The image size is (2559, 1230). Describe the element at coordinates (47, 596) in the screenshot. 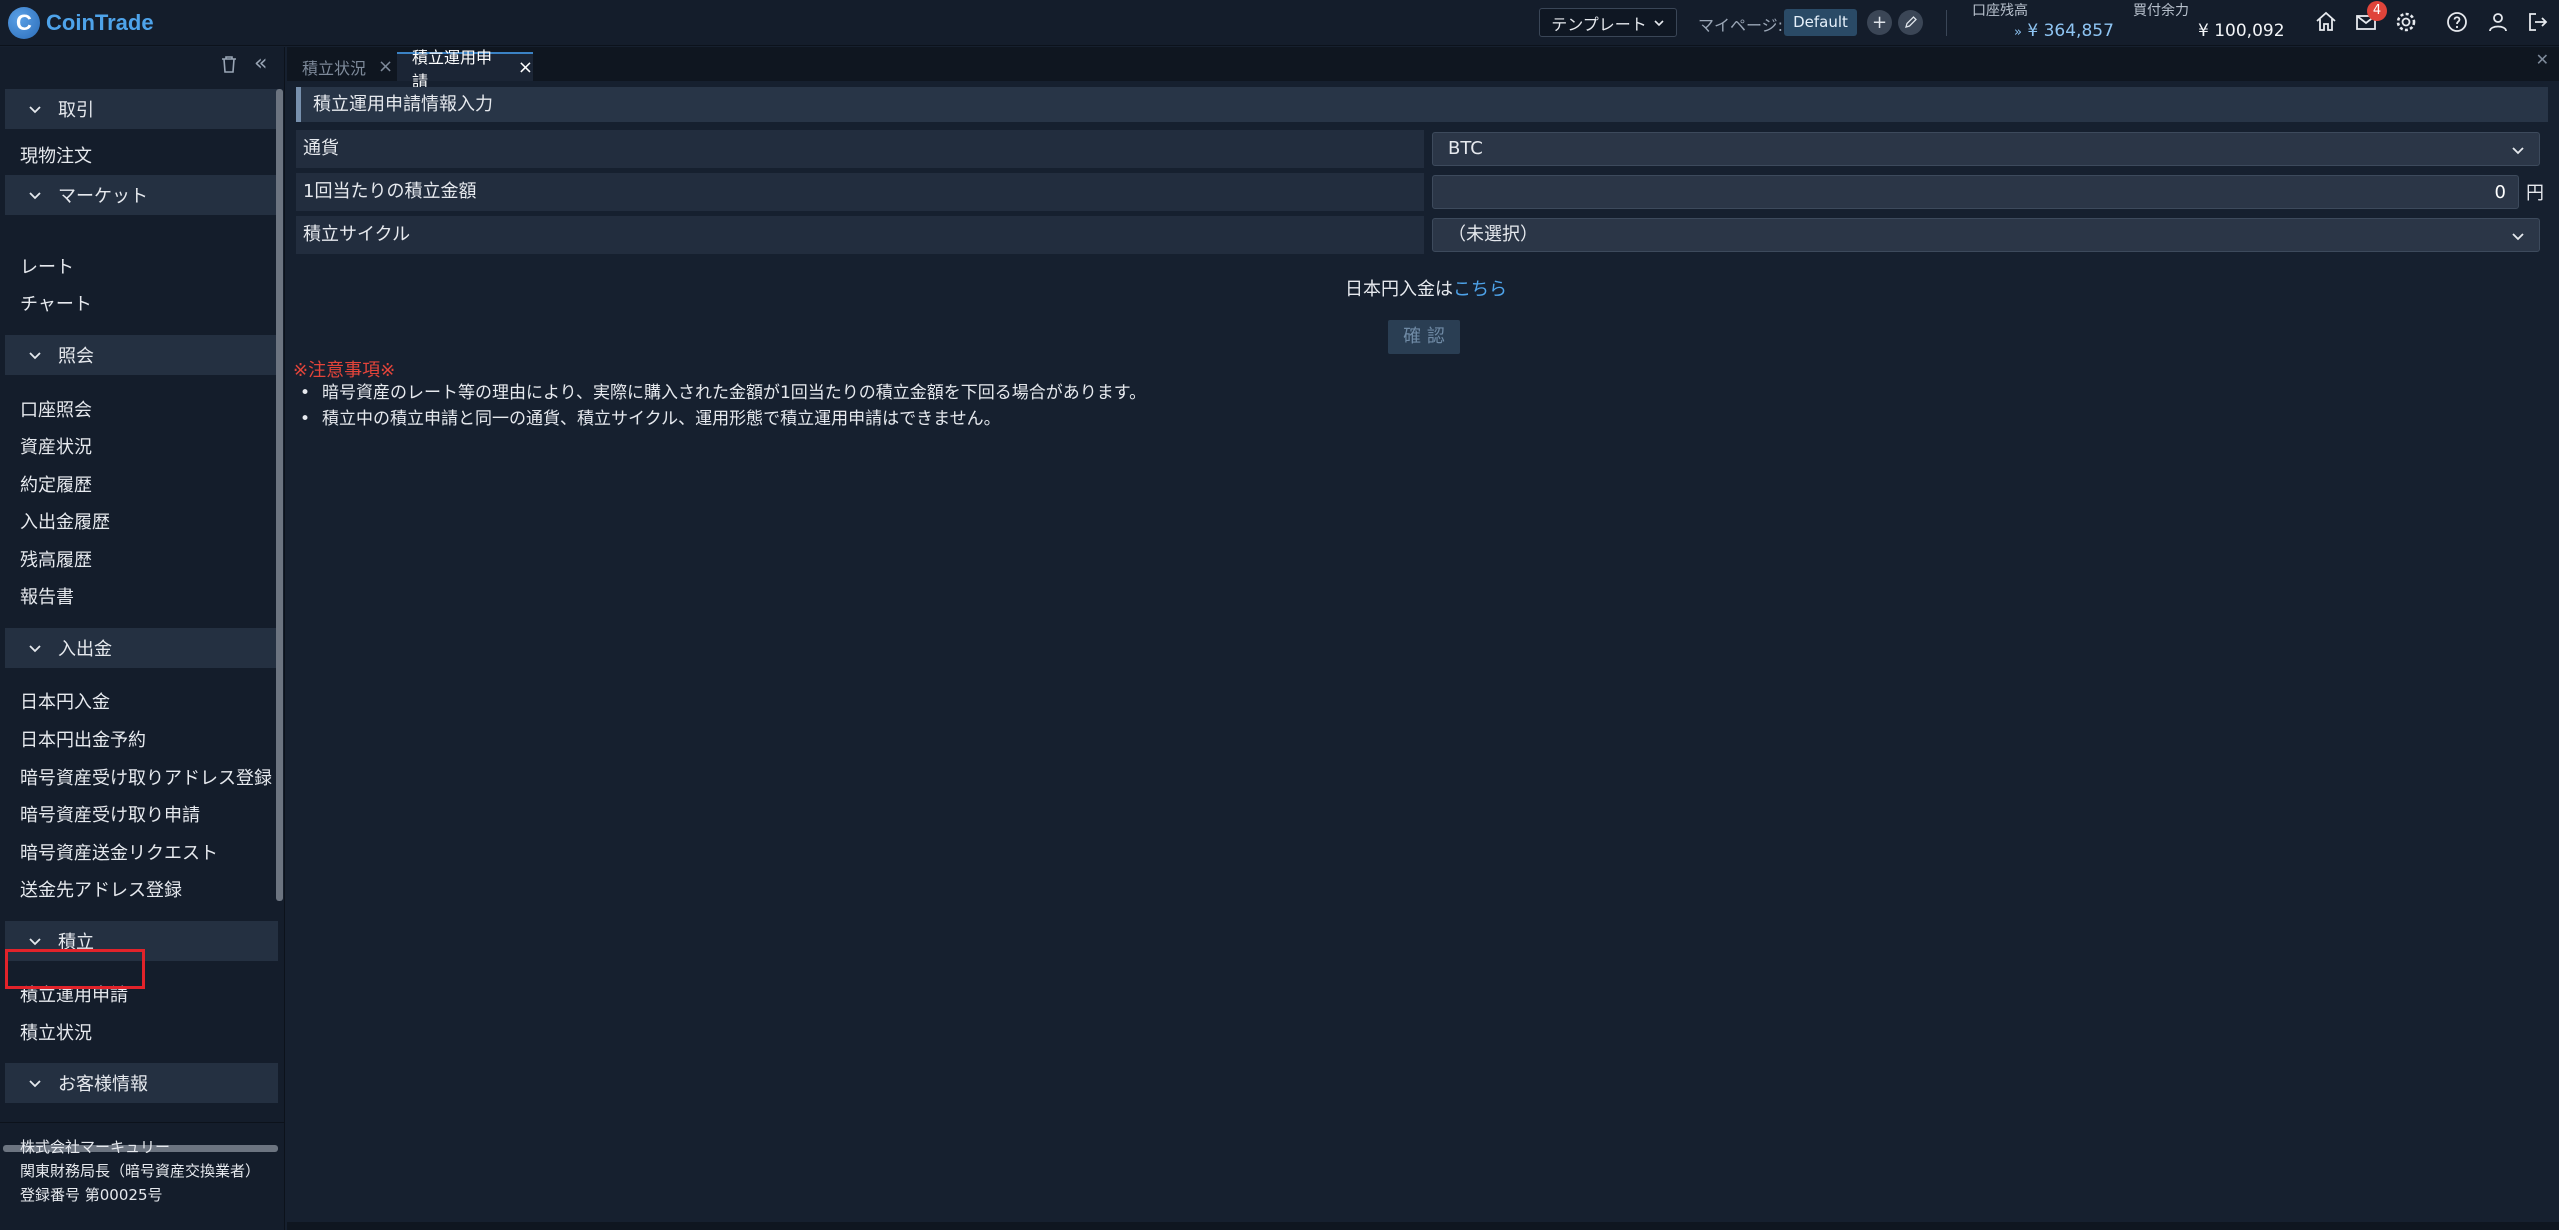

I see `menu-item-reports: 報告書` at that location.